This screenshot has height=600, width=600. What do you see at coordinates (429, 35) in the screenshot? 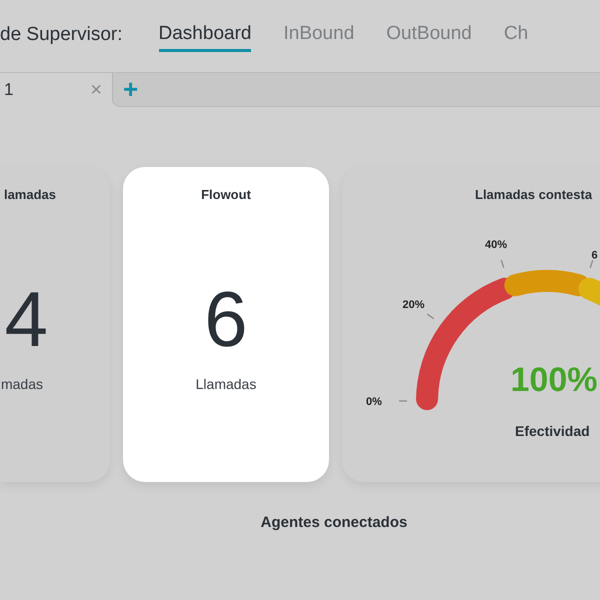
I see `nav-tab: OutBound` at bounding box center [429, 35].